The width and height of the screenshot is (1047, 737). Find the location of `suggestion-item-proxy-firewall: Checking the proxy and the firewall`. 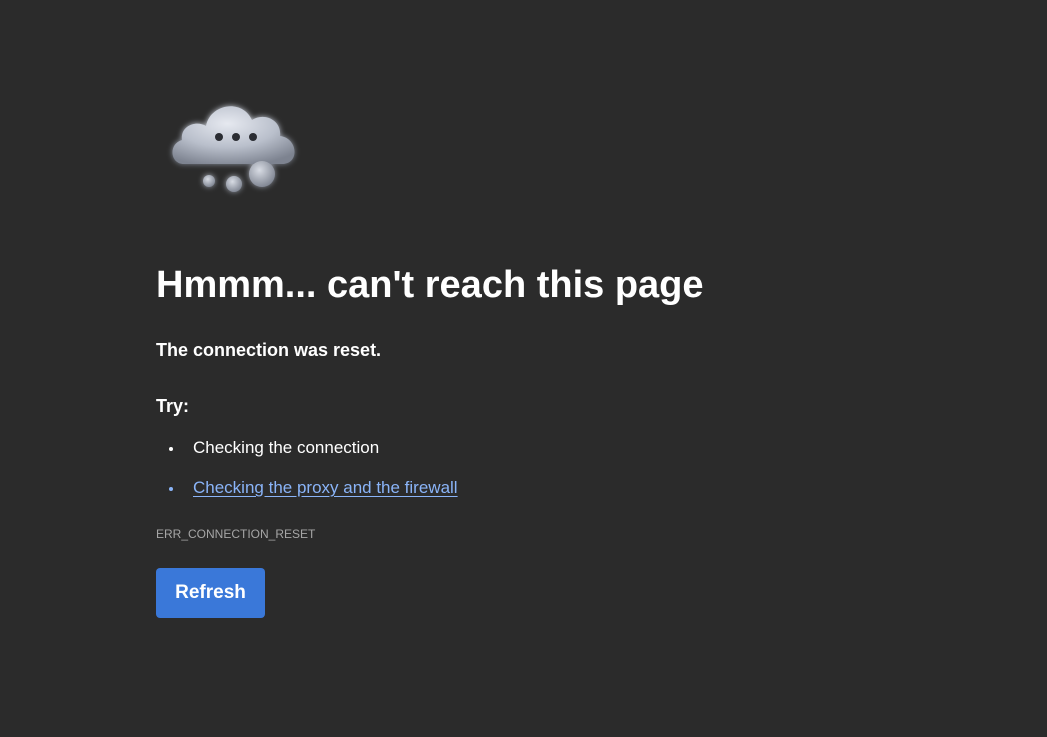

suggestion-item-proxy-firewall: Checking the proxy and the firewall is located at coordinates (307, 495).